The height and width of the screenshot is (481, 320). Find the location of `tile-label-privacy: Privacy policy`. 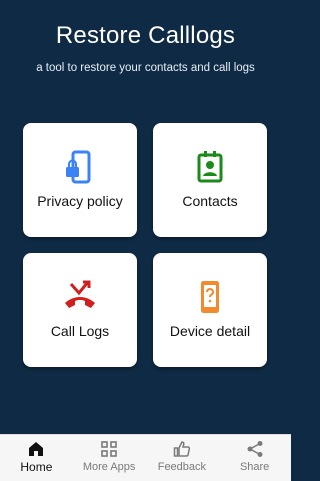

tile-label-privacy: Privacy policy is located at coordinates (80, 201).